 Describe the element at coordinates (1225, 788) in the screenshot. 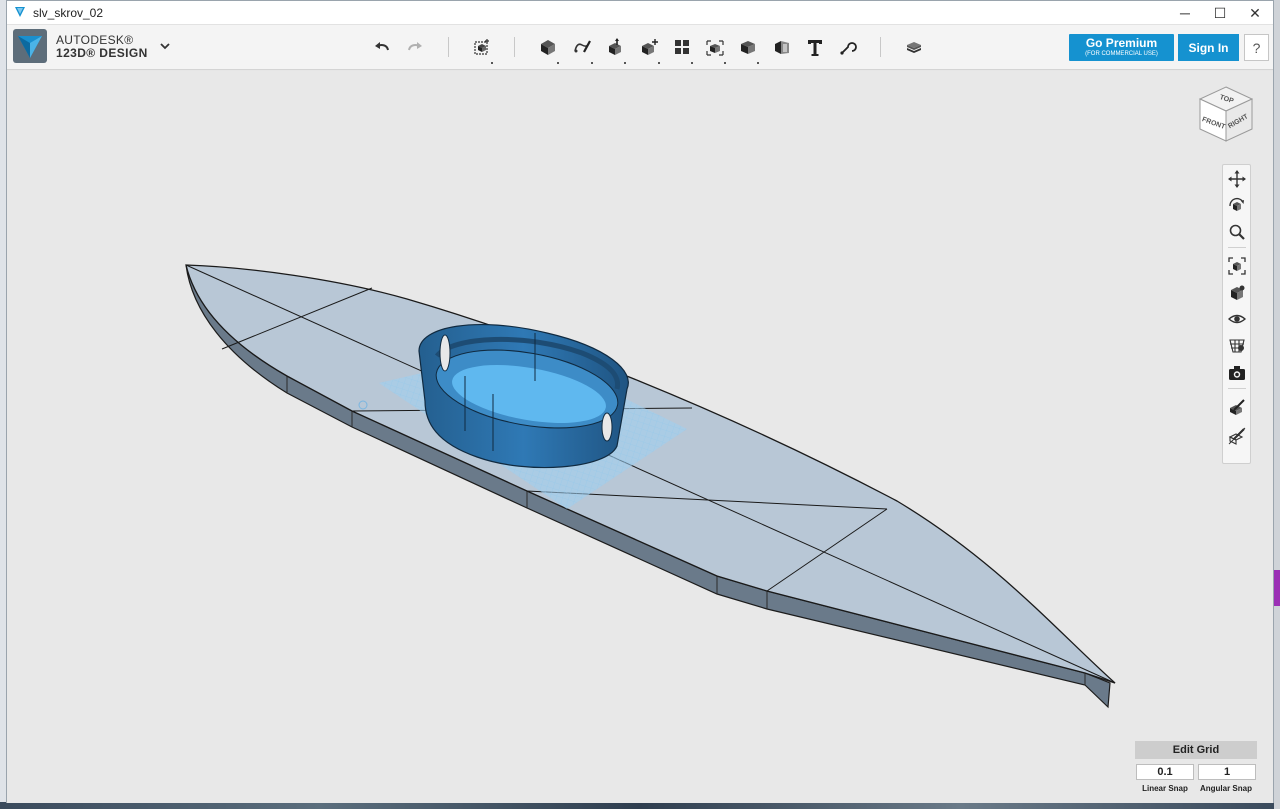

I see `angular-snap-label: Angular Snap` at that location.